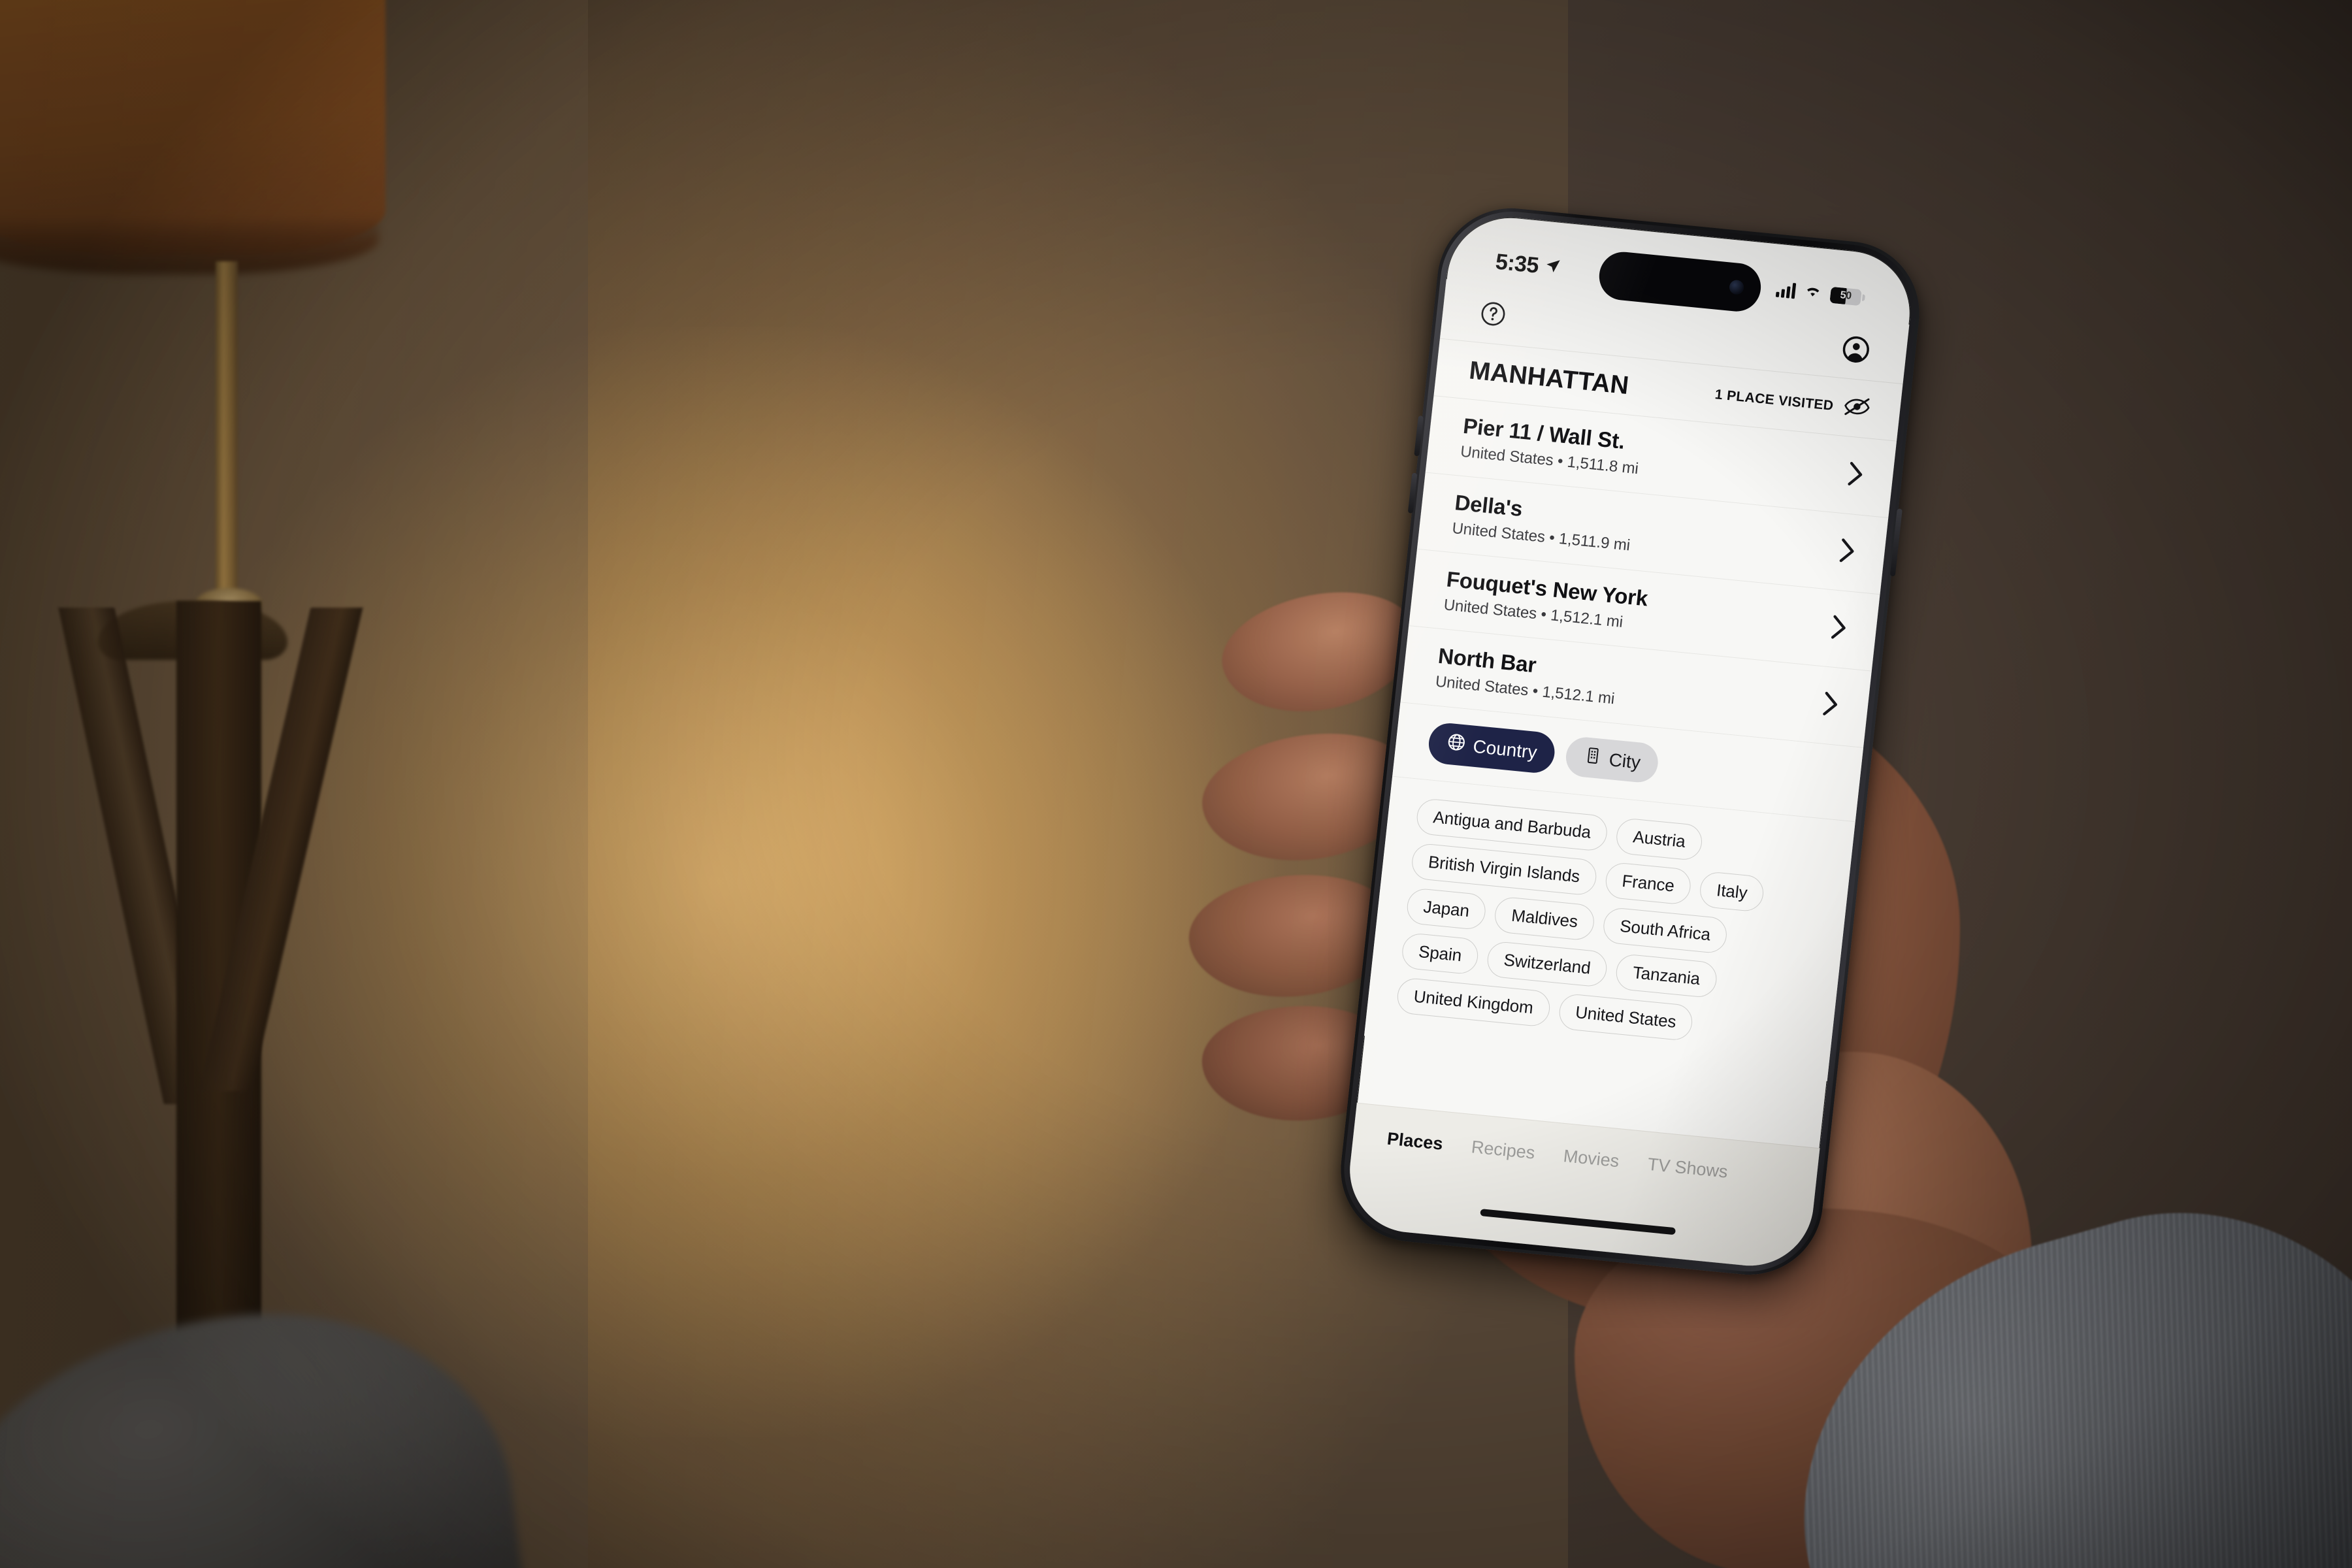 This screenshot has width=2352, height=1568. What do you see at coordinates (1736, 287) in the screenshot?
I see `front-camera-lens` at bounding box center [1736, 287].